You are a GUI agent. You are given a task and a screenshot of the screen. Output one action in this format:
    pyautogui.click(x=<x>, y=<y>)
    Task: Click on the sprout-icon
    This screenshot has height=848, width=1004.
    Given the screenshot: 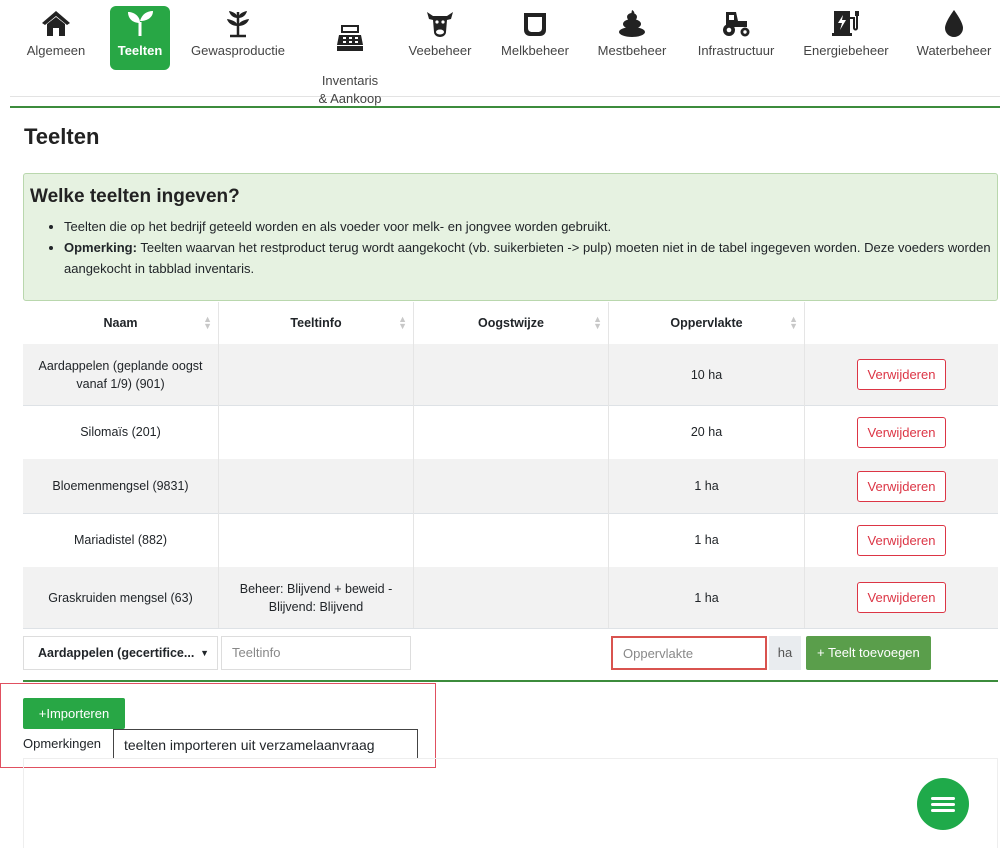 What is the action you would take?
    pyautogui.click(x=140, y=23)
    